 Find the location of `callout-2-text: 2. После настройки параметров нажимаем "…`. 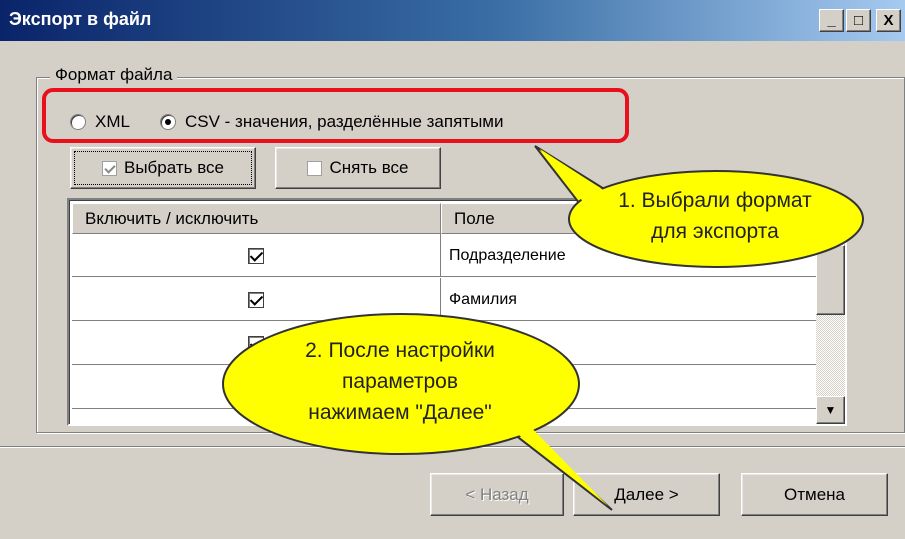

callout-2-text: 2. После настройки параметров нажимаем "… is located at coordinates (400, 381).